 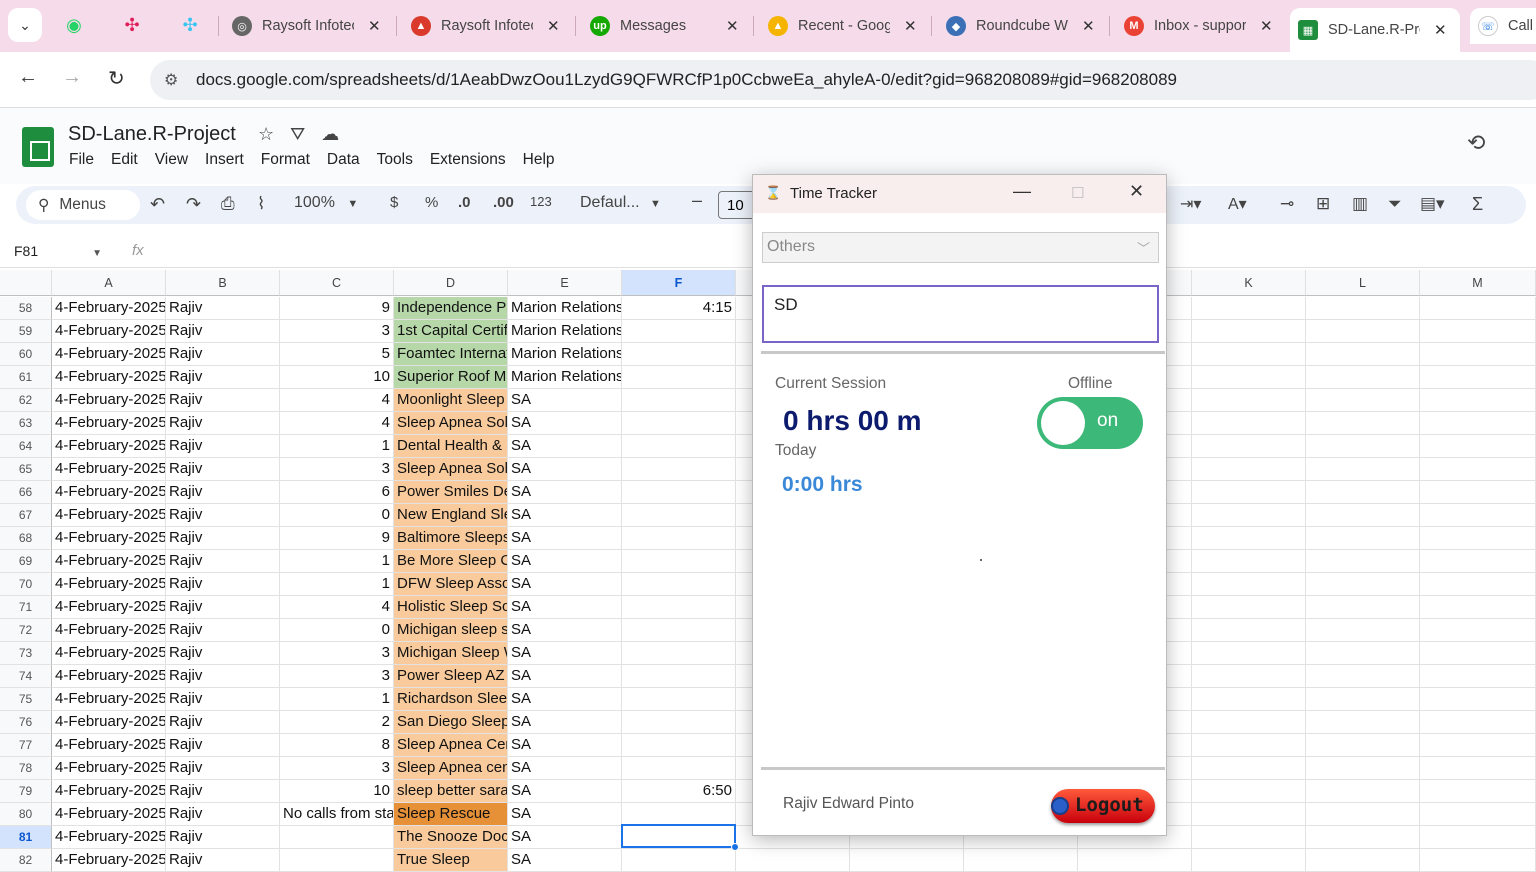 I want to click on cell-d: Holistic Sleep Solutions, so click(x=451, y=607).